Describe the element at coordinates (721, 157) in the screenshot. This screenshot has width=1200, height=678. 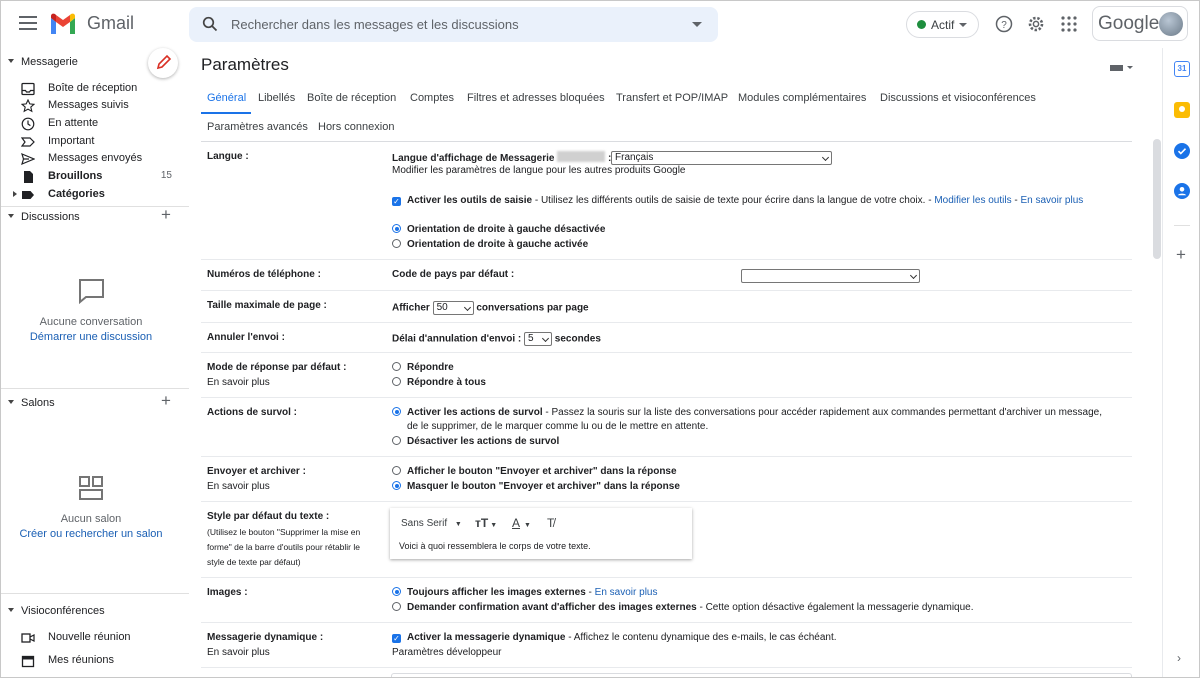
I see `language-select: Français` at that location.